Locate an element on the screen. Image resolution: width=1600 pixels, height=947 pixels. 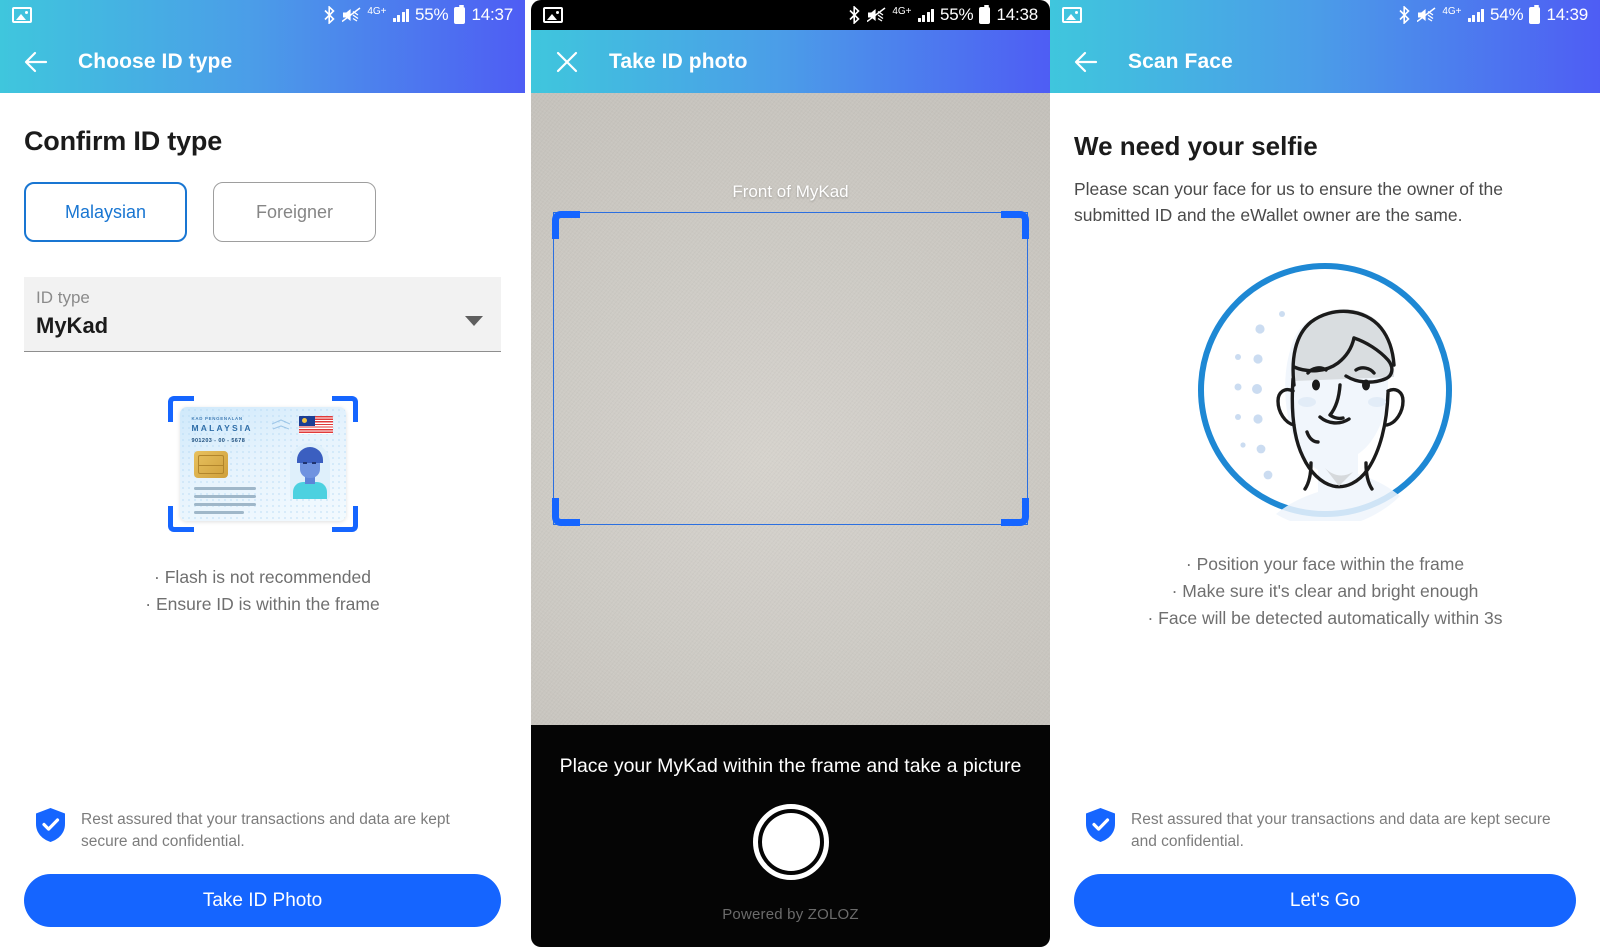
card-number: 901203 - 00 - 5678 is located at coordinates (218, 441).